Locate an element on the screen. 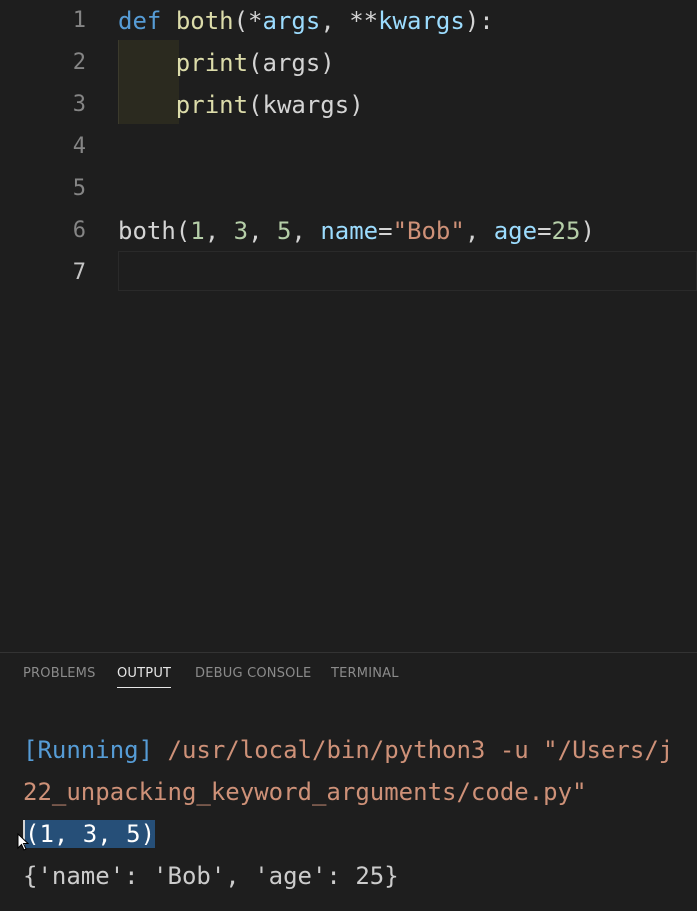  tab-output: OUTPUT is located at coordinates (144, 677).